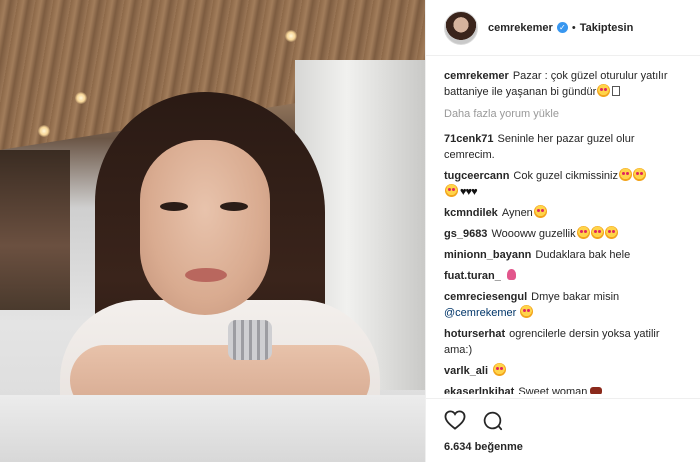 The height and width of the screenshot is (462, 700). What do you see at coordinates (212, 428) in the screenshot?
I see `couch` at bounding box center [212, 428].